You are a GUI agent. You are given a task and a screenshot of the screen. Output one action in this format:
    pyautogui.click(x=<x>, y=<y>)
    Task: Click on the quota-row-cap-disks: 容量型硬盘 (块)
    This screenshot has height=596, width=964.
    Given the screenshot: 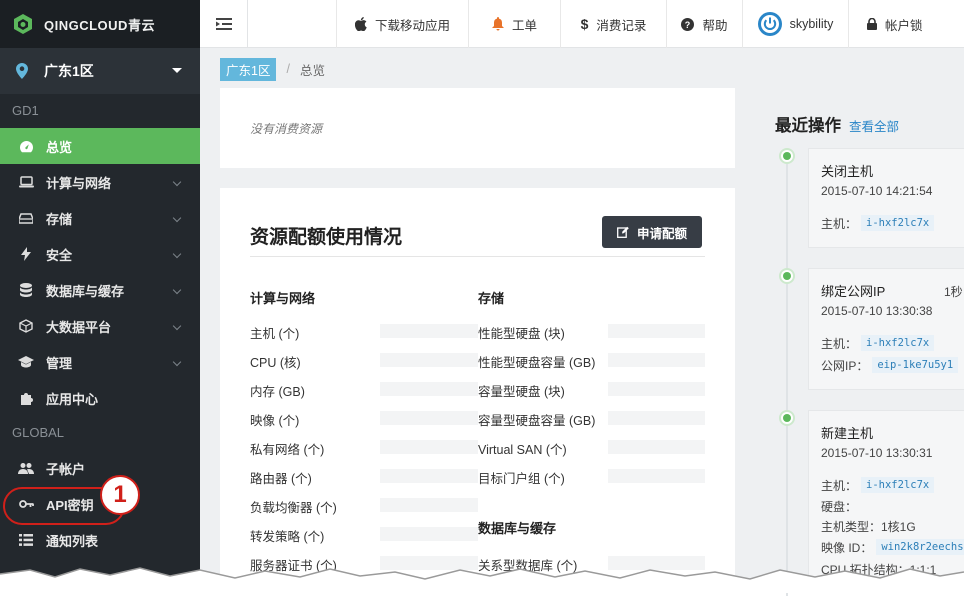 What is the action you would take?
    pyautogui.click(x=521, y=392)
    